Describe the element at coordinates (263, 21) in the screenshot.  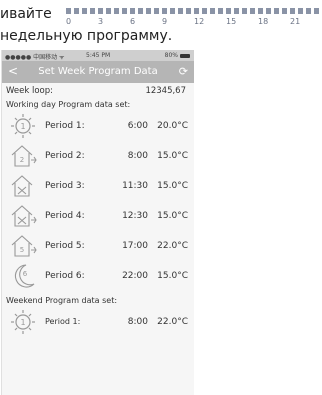
I see `tick-label: 18` at that location.